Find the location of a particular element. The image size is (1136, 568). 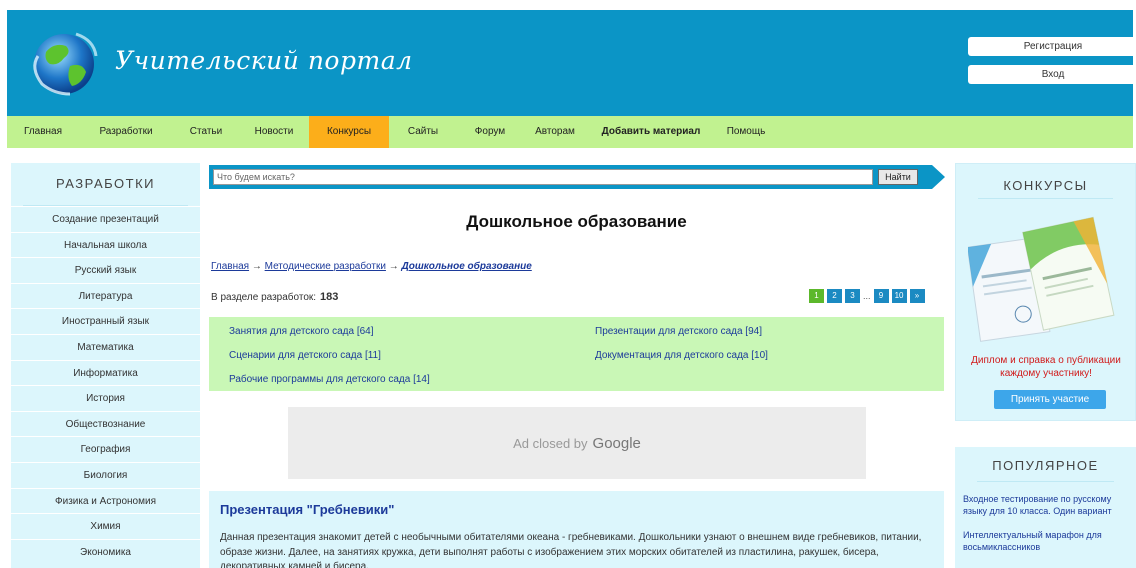

search-input: Что будем искать? is located at coordinates (543, 177).